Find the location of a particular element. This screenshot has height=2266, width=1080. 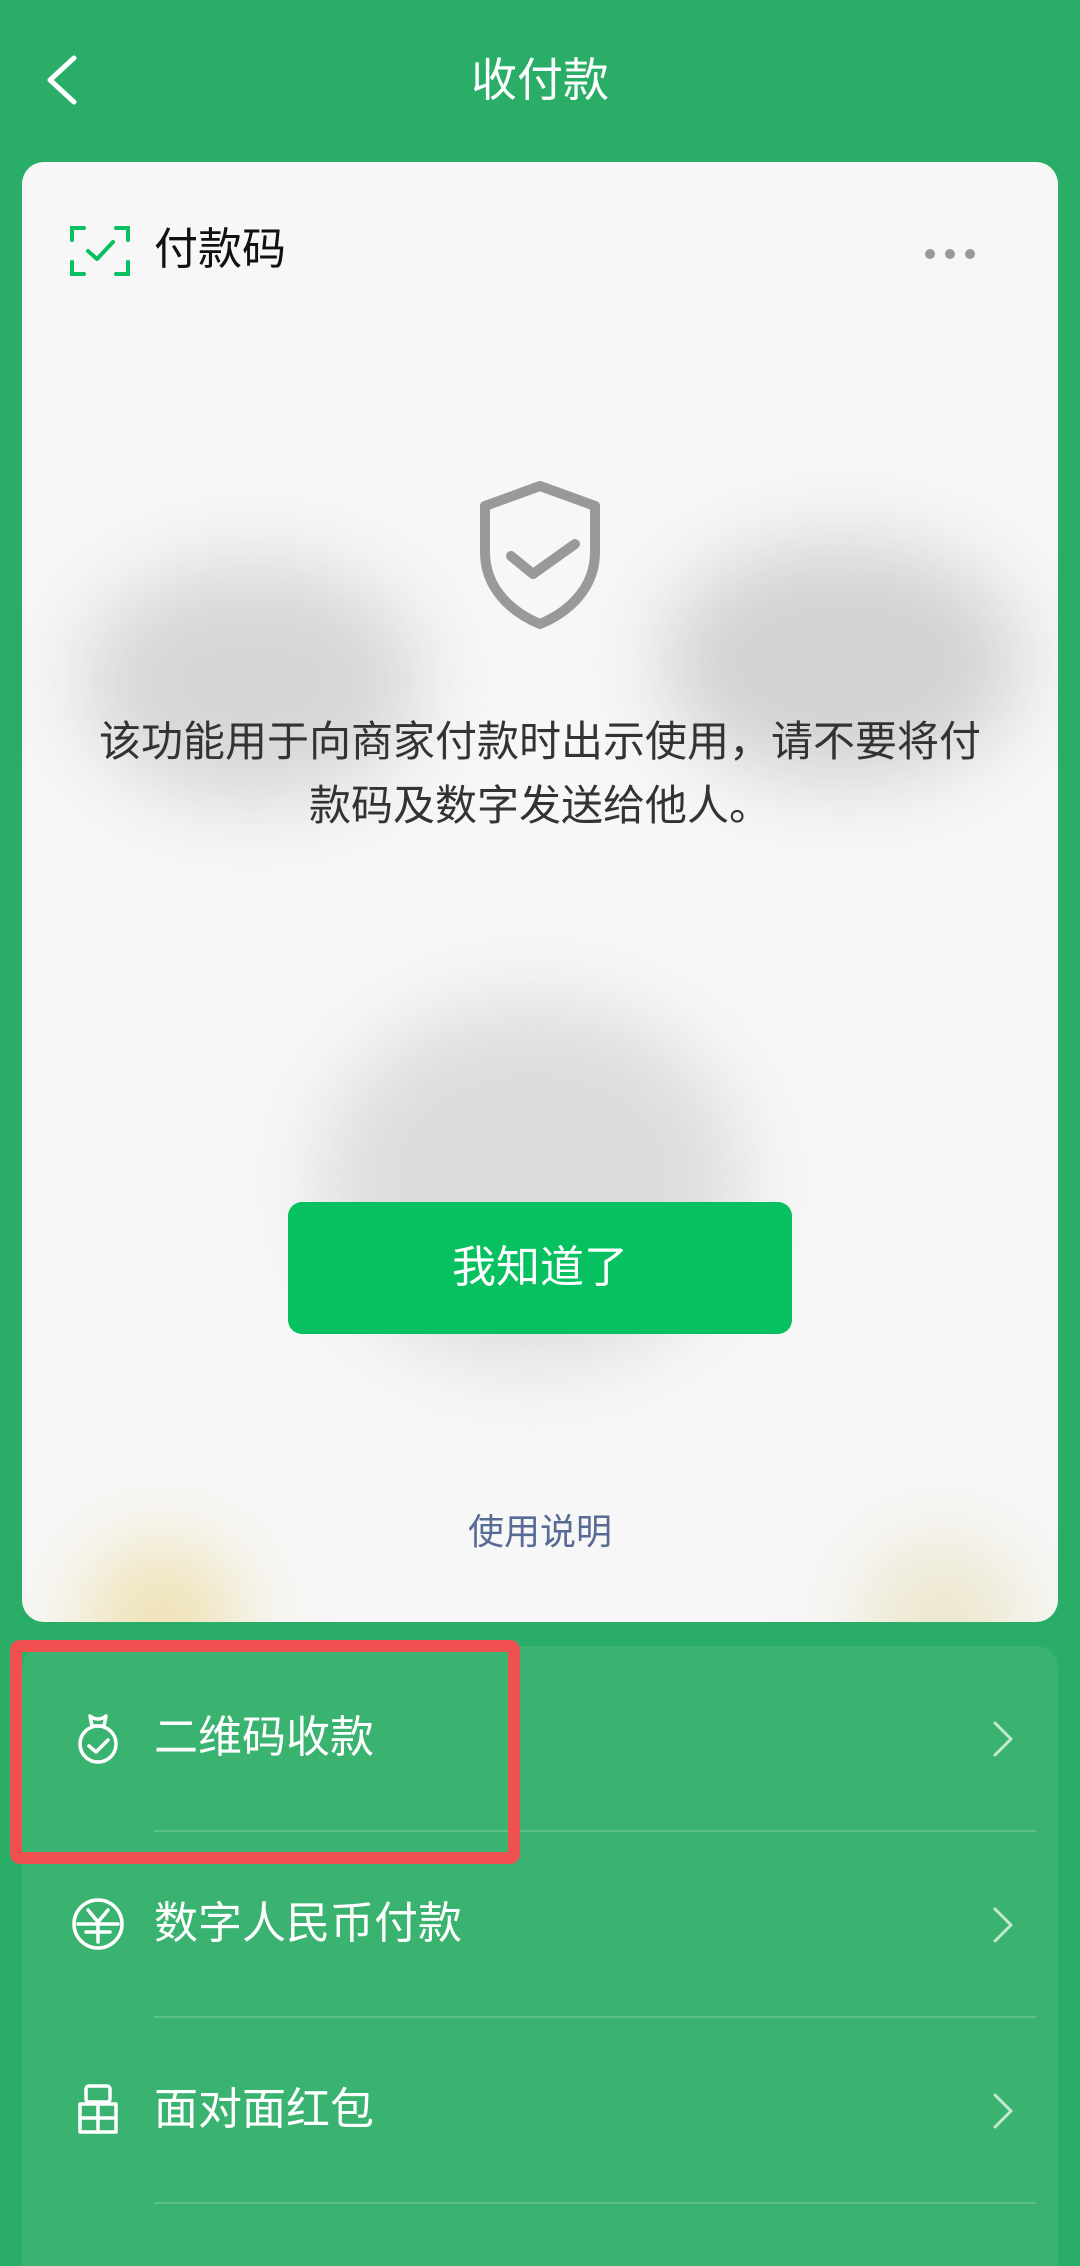

divider is located at coordinates (595, 2203).